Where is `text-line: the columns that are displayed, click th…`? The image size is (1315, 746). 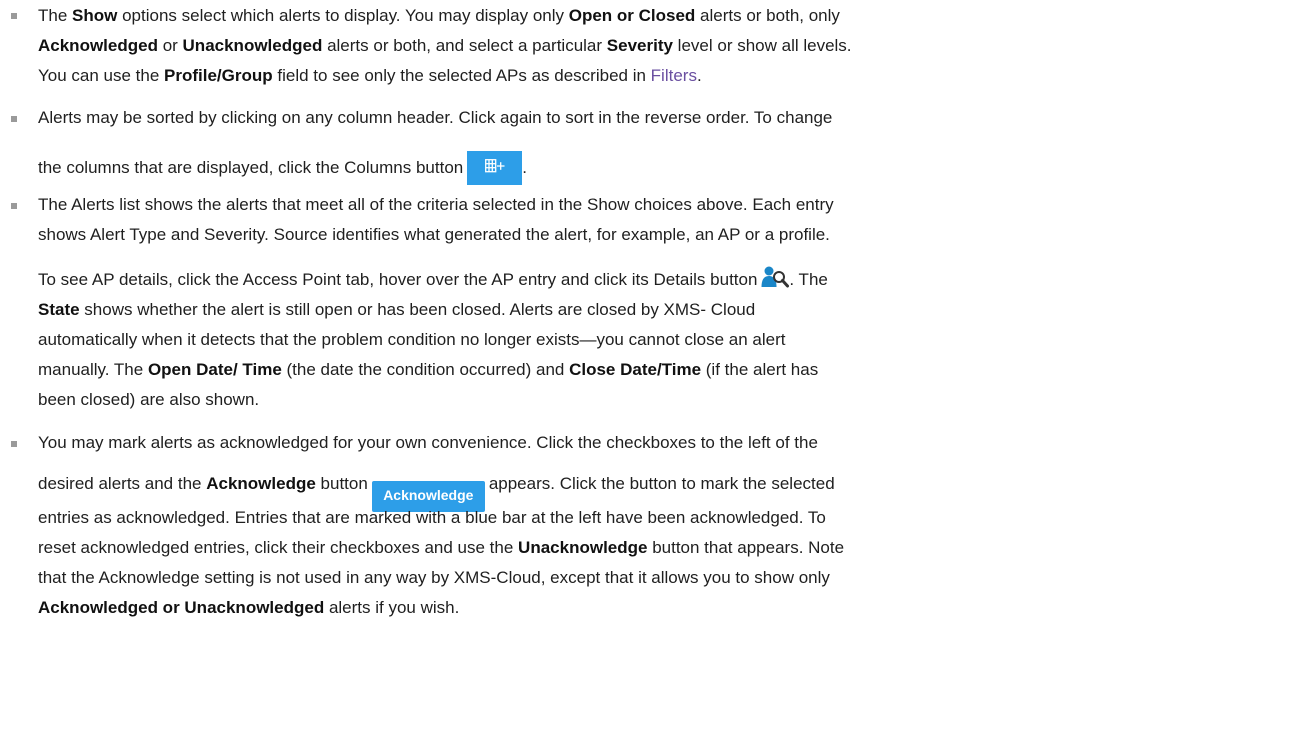
text-line: the columns that are displayed, click th… is located at coordinates (282, 168).